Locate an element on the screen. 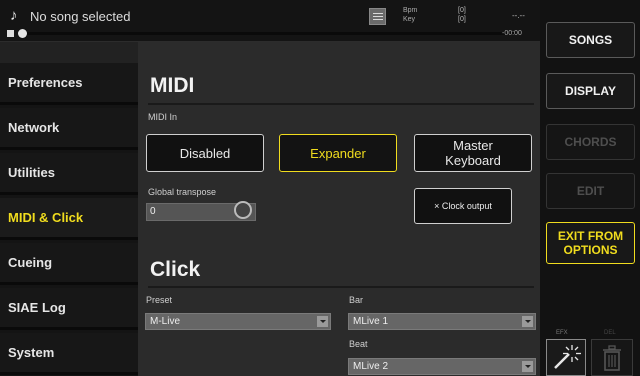  midi-section-title: MIDI is located at coordinates (172, 85).